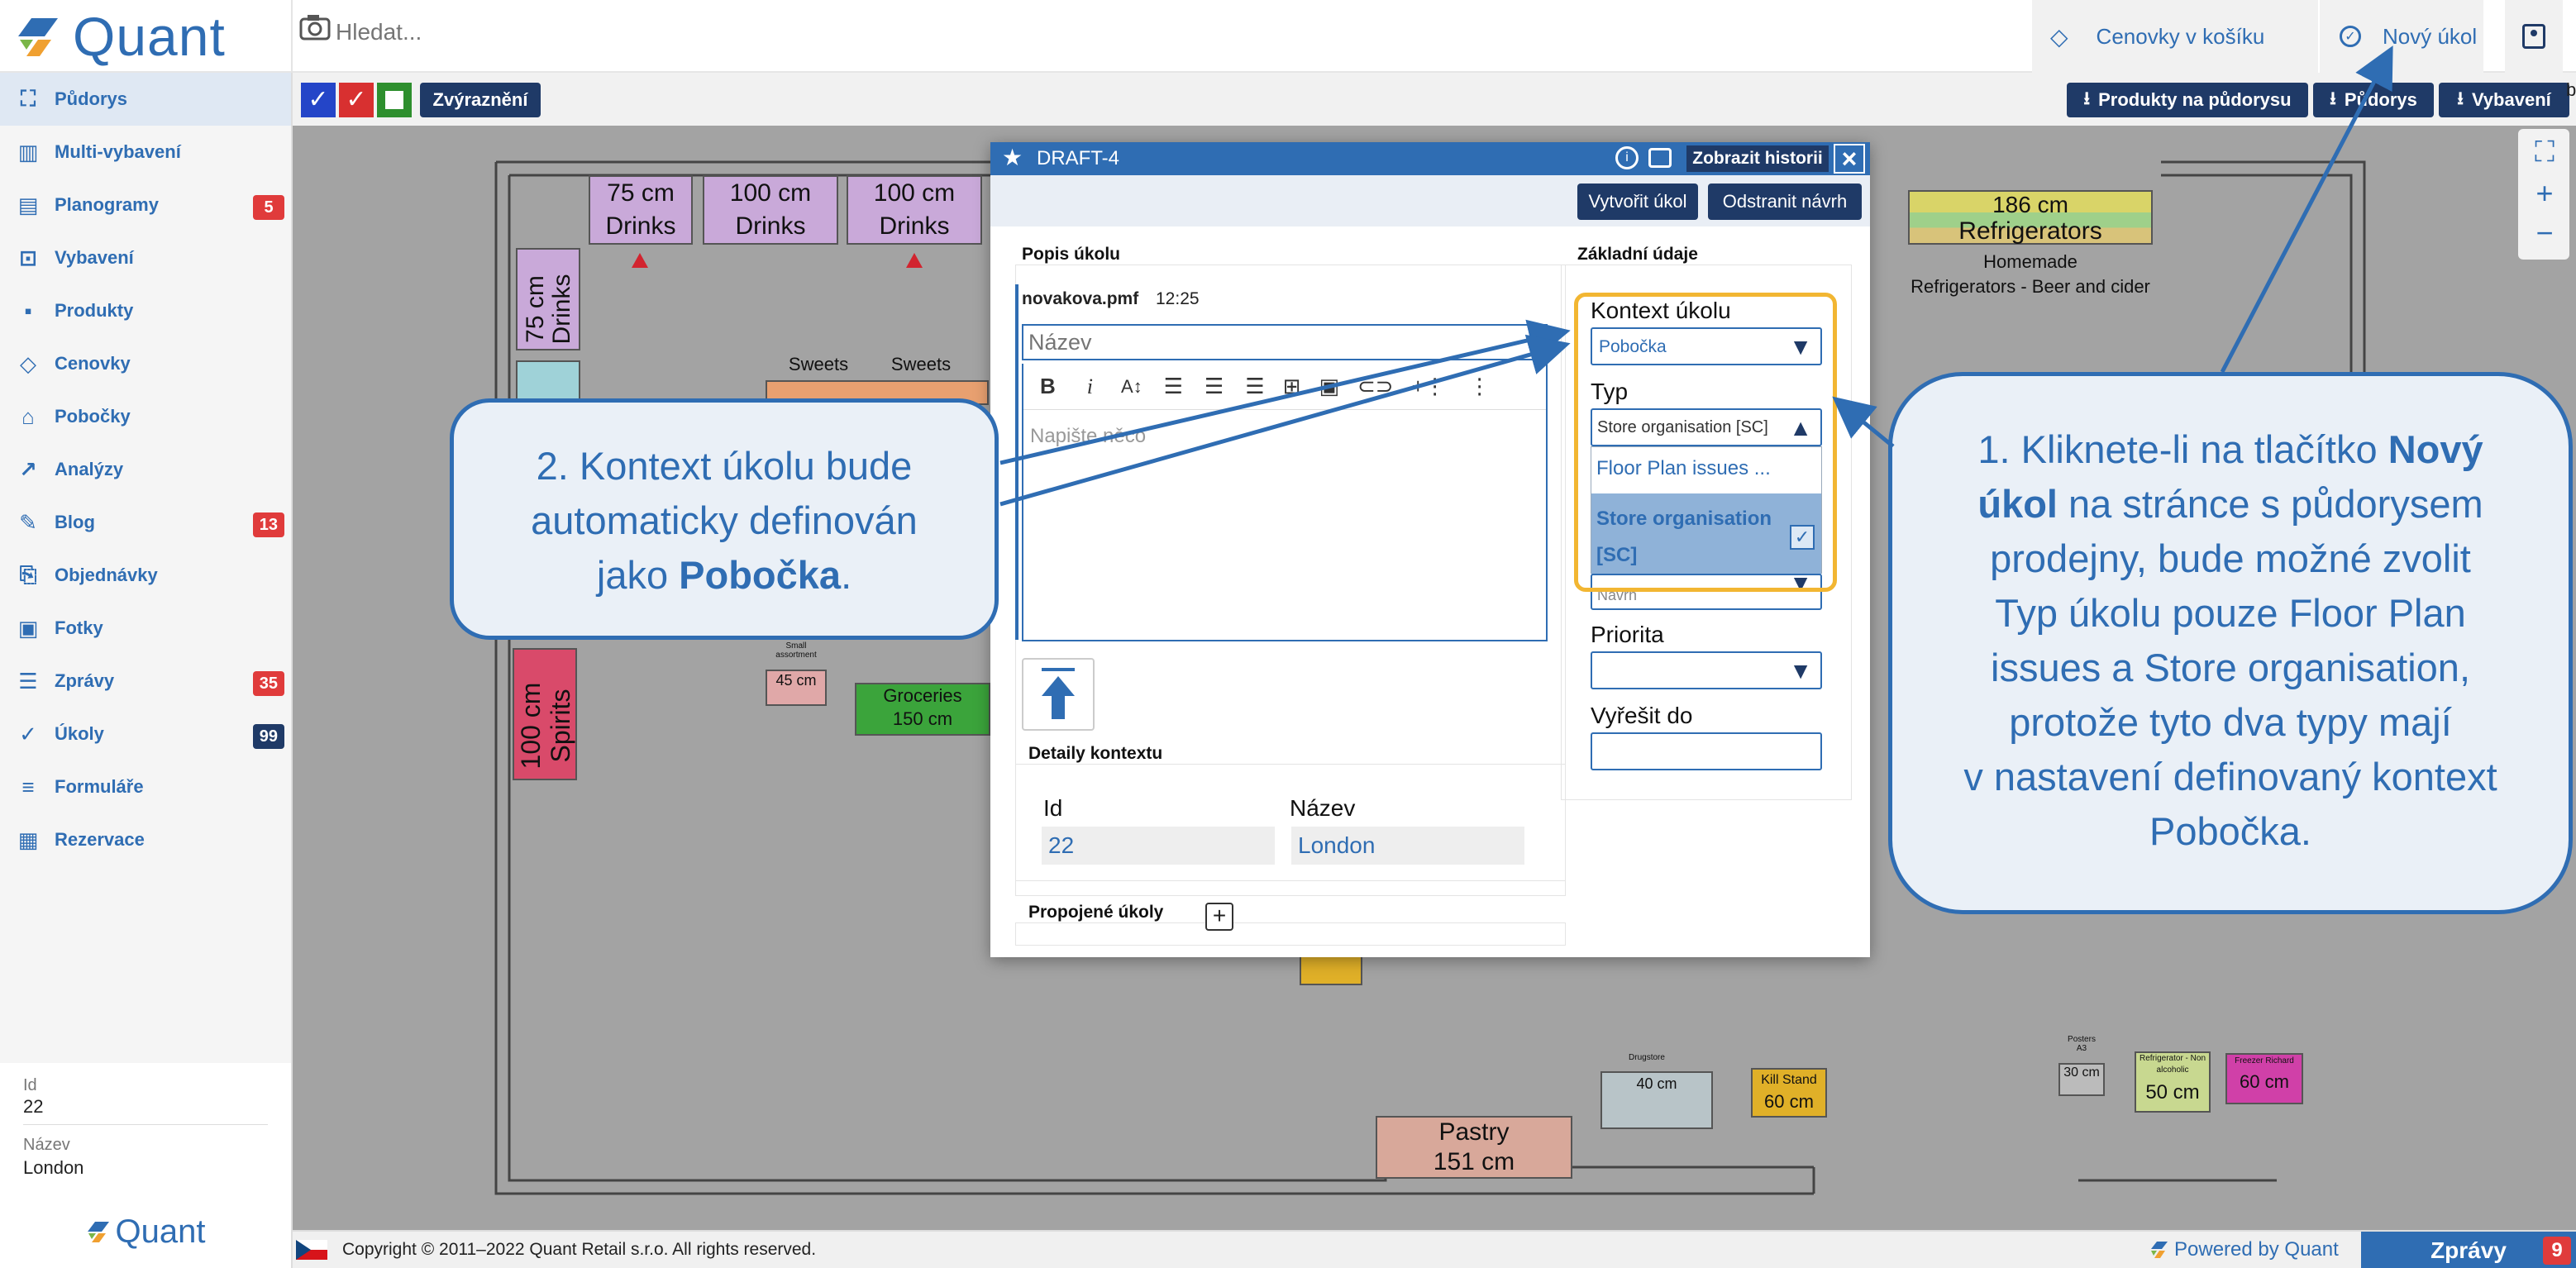 The width and height of the screenshot is (2576, 1268). I want to click on align-right-icon: ☰, so click(1254, 386).